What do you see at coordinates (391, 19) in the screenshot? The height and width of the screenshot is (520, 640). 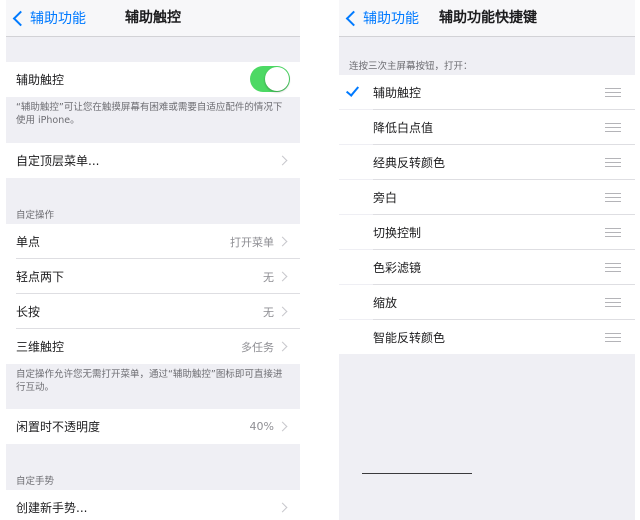 I see `back-label: 辅助功能` at bounding box center [391, 19].